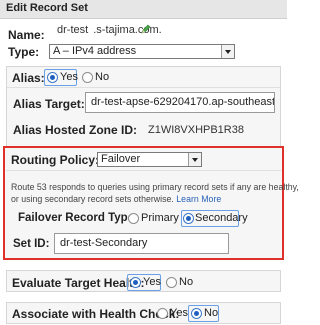  What do you see at coordinates (73, 30) in the screenshot?
I see `name-value-text: dr-test` at bounding box center [73, 30].